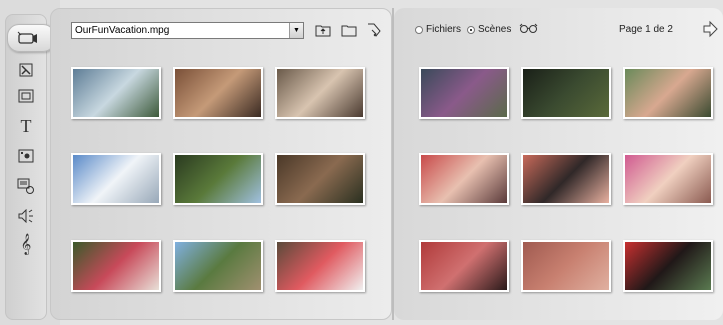  Describe the element at coordinates (26, 186) in the screenshot. I see `disc-menu-tool-icon` at that location.